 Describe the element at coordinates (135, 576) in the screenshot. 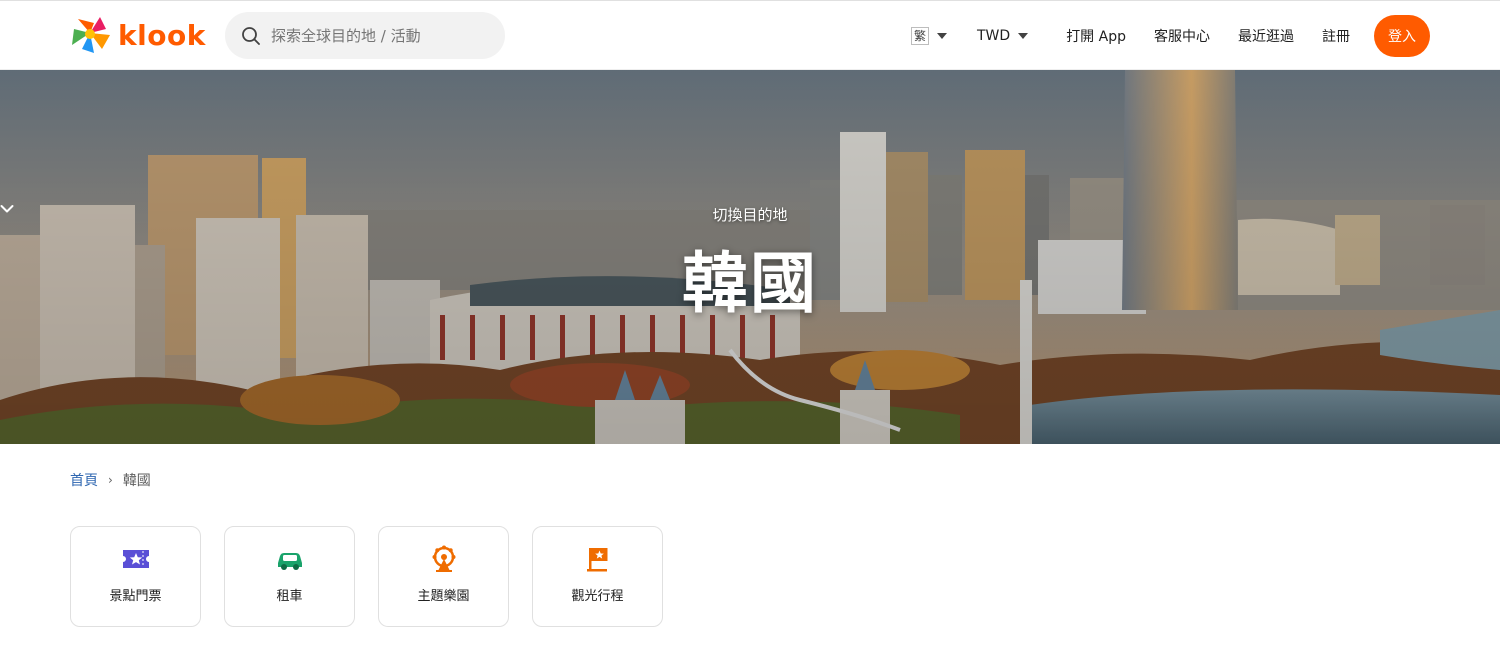

I see `category-card-attractions: 景點門票` at that location.